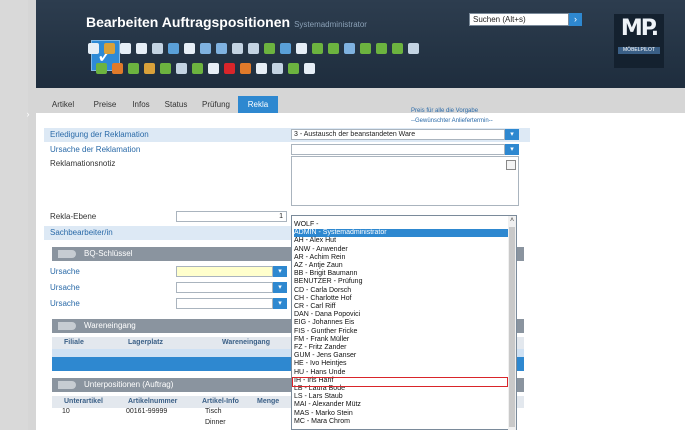 This screenshot has width=685, height=430. What do you see at coordinates (141, 104) in the screenshot?
I see `tab-infos: Infos` at bounding box center [141, 104].